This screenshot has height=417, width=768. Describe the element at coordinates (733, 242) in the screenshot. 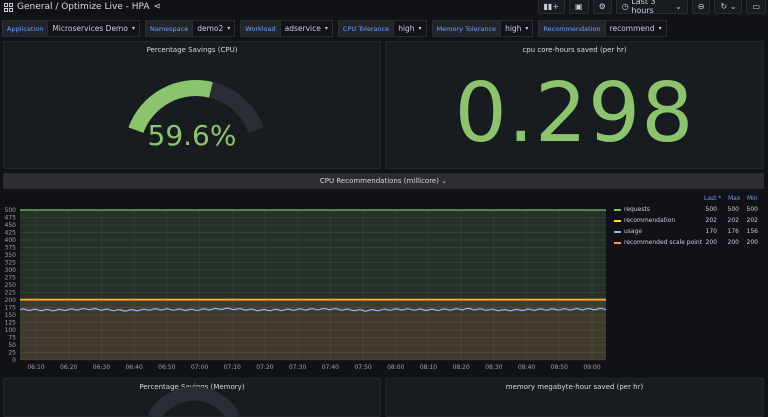

I see `legend-max: 200` at that location.